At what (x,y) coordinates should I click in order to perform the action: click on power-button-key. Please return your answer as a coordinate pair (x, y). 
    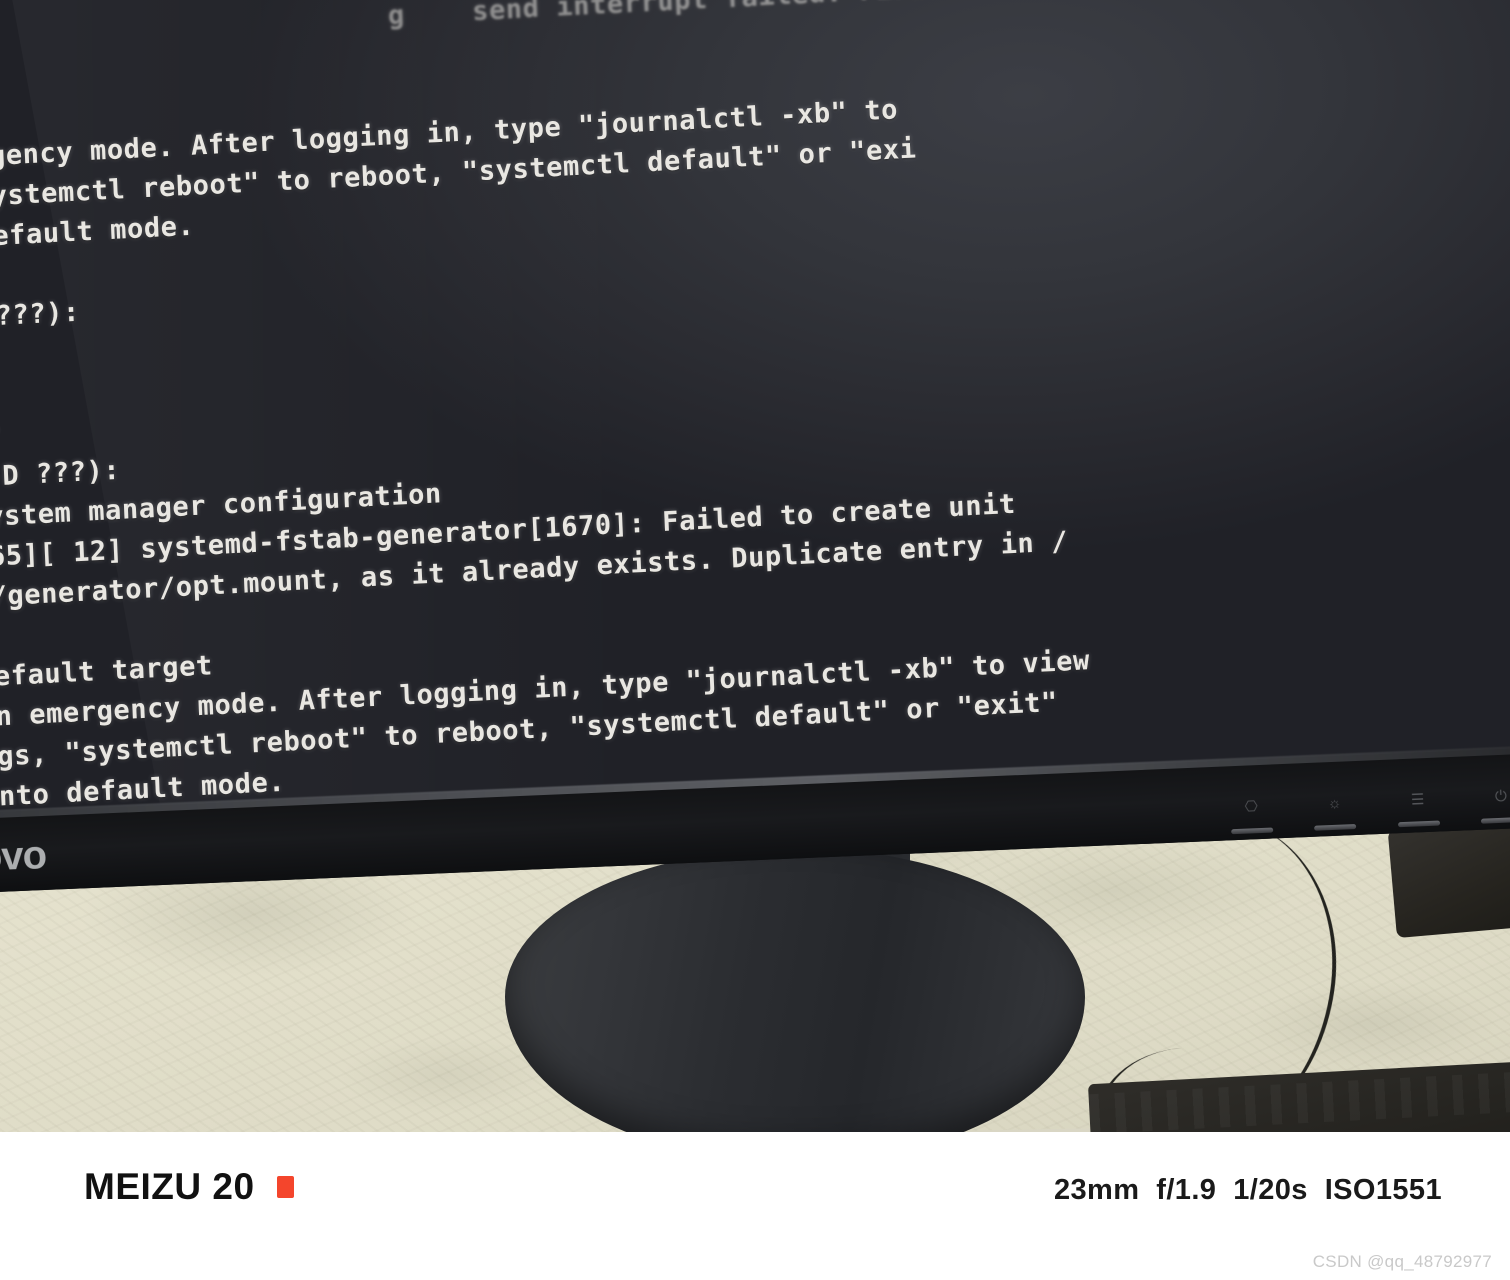
    Looking at the image, I should click on (1495, 820).